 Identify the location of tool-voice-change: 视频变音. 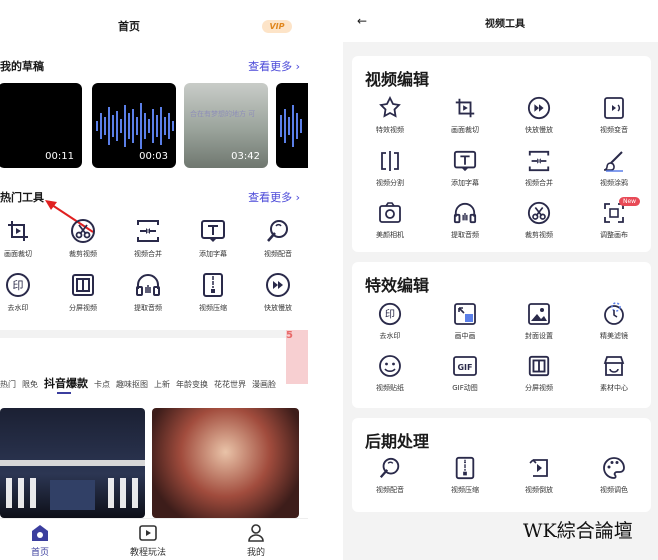
(614, 115).